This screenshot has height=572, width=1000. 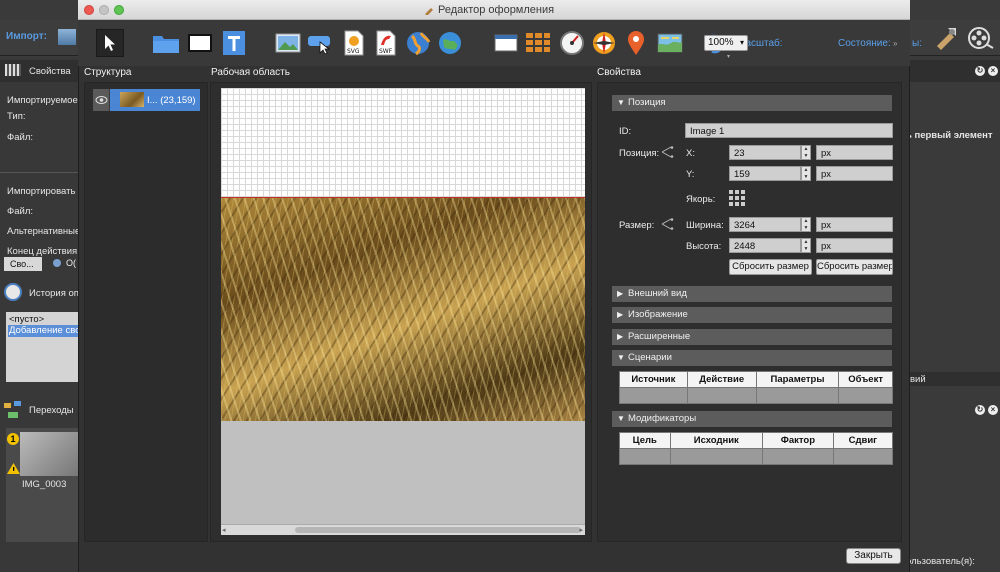 I want to click on history-selected-item: Добавление сво, so click(x=43, y=331).